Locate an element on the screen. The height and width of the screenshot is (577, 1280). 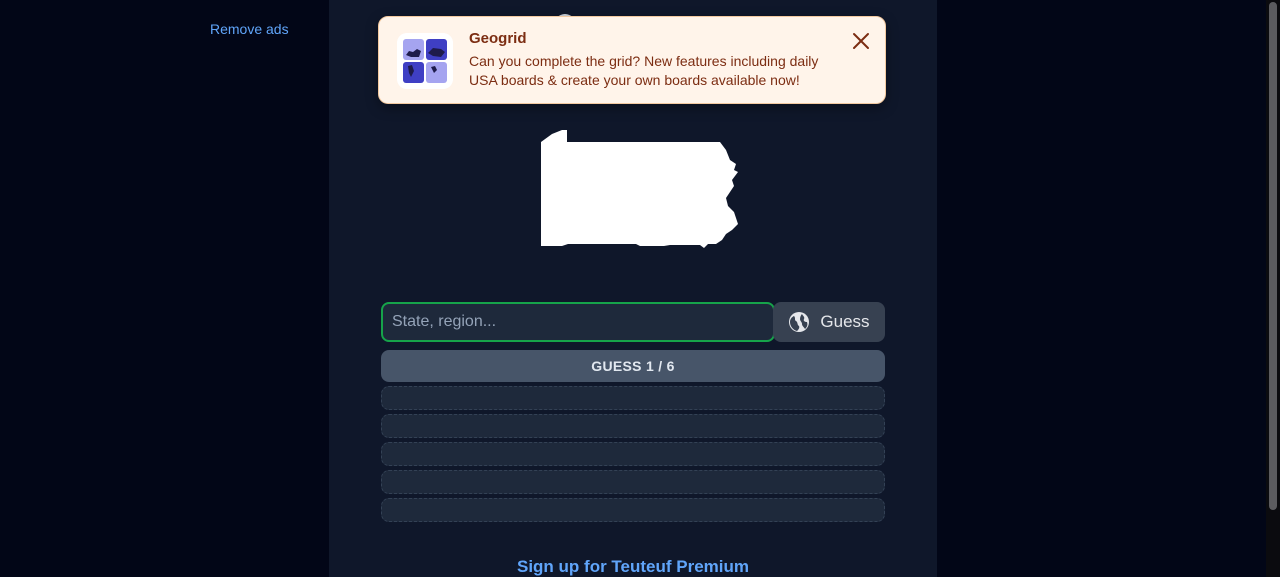
guess-button: Guess is located at coordinates (829, 322).